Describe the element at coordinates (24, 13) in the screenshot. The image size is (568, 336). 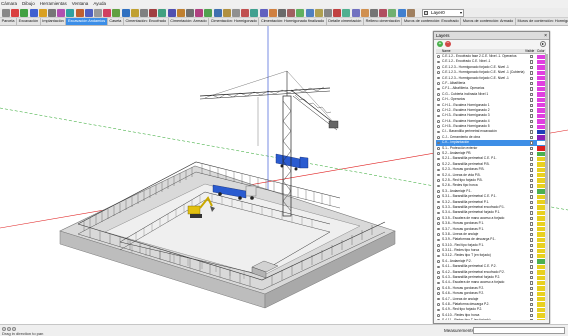
I see `paint-tool-icon` at that location.